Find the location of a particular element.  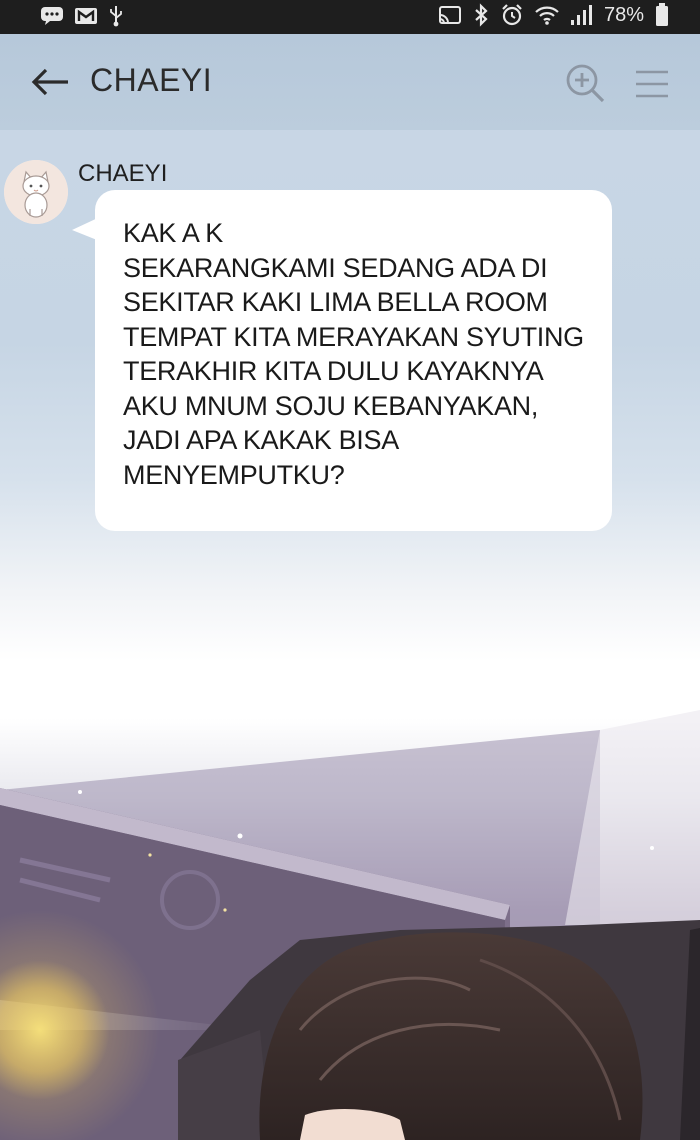

wifi-icon is located at coordinates (547, 15).